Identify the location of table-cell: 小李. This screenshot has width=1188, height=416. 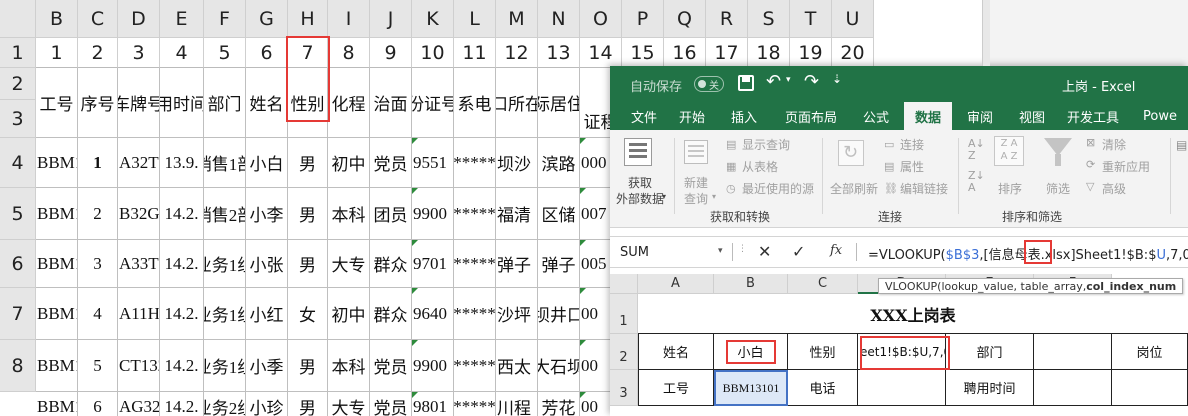
(267, 214).